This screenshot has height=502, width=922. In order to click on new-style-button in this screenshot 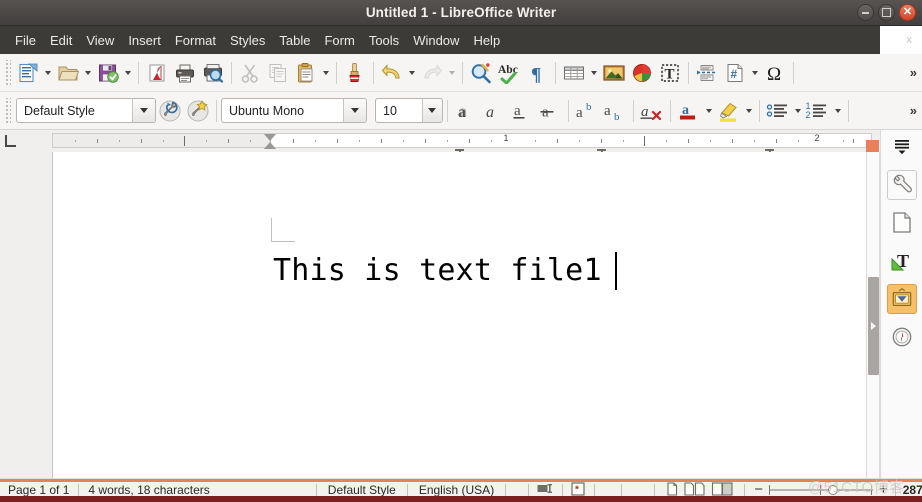, I will do `click(198, 111)`.